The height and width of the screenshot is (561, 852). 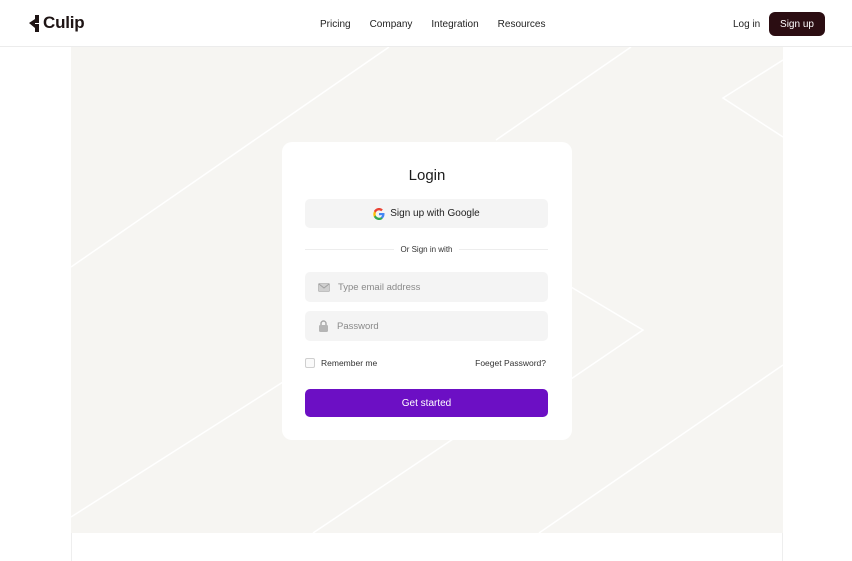 What do you see at coordinates (426, 403) in the screenshot?
I see `get-started-button: Get started` at bounding box center [426, 403].